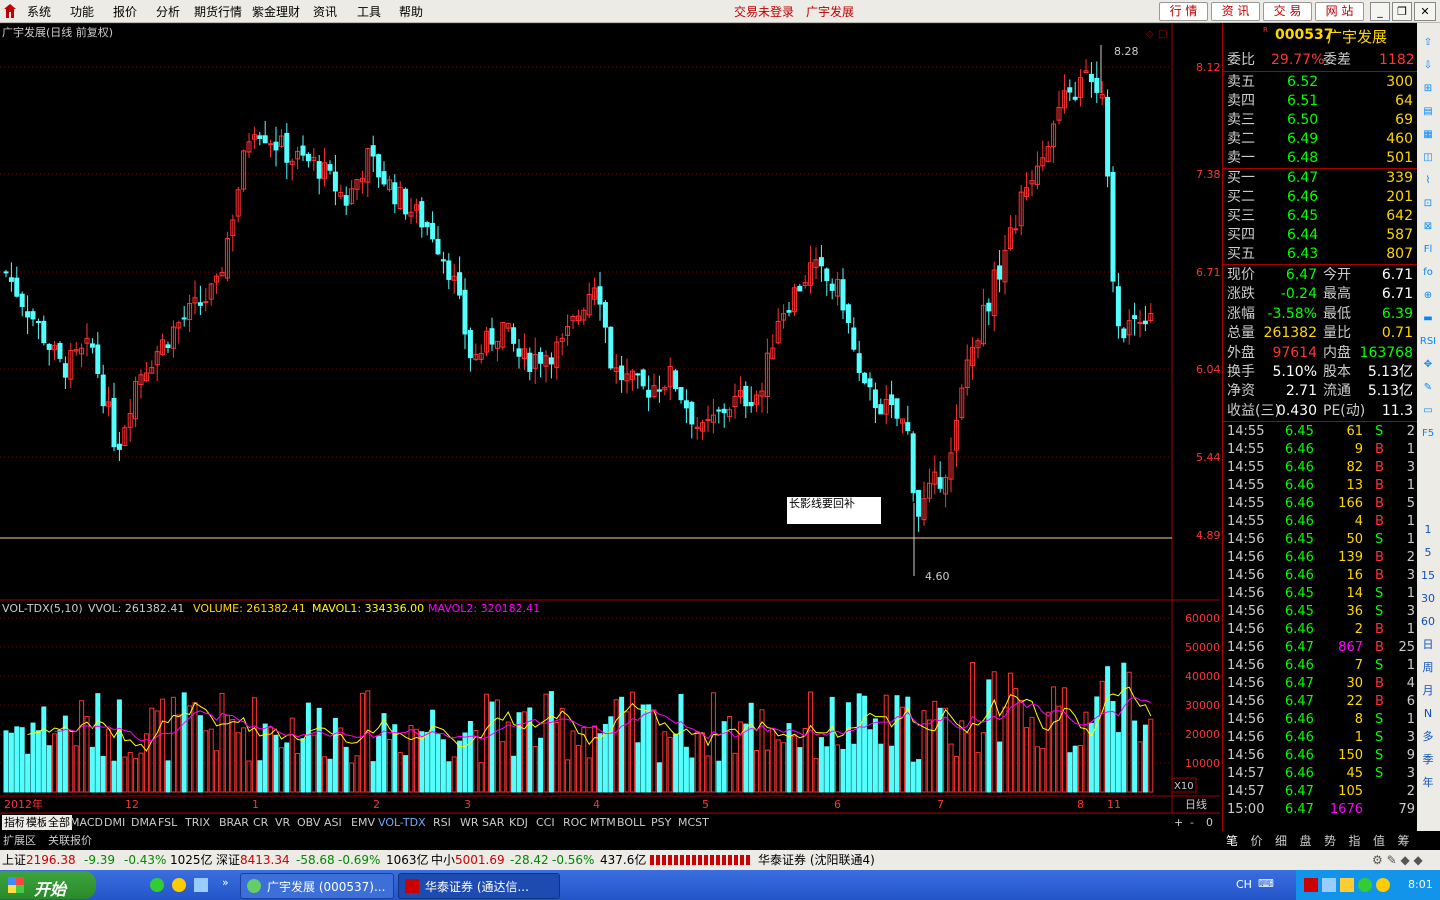 The image size is (1440, 900). What do you see at coordinates (1235, 11) in the screenshot?
I see `news-tab-button: 资 讯` at bounding box center [1235, 11].